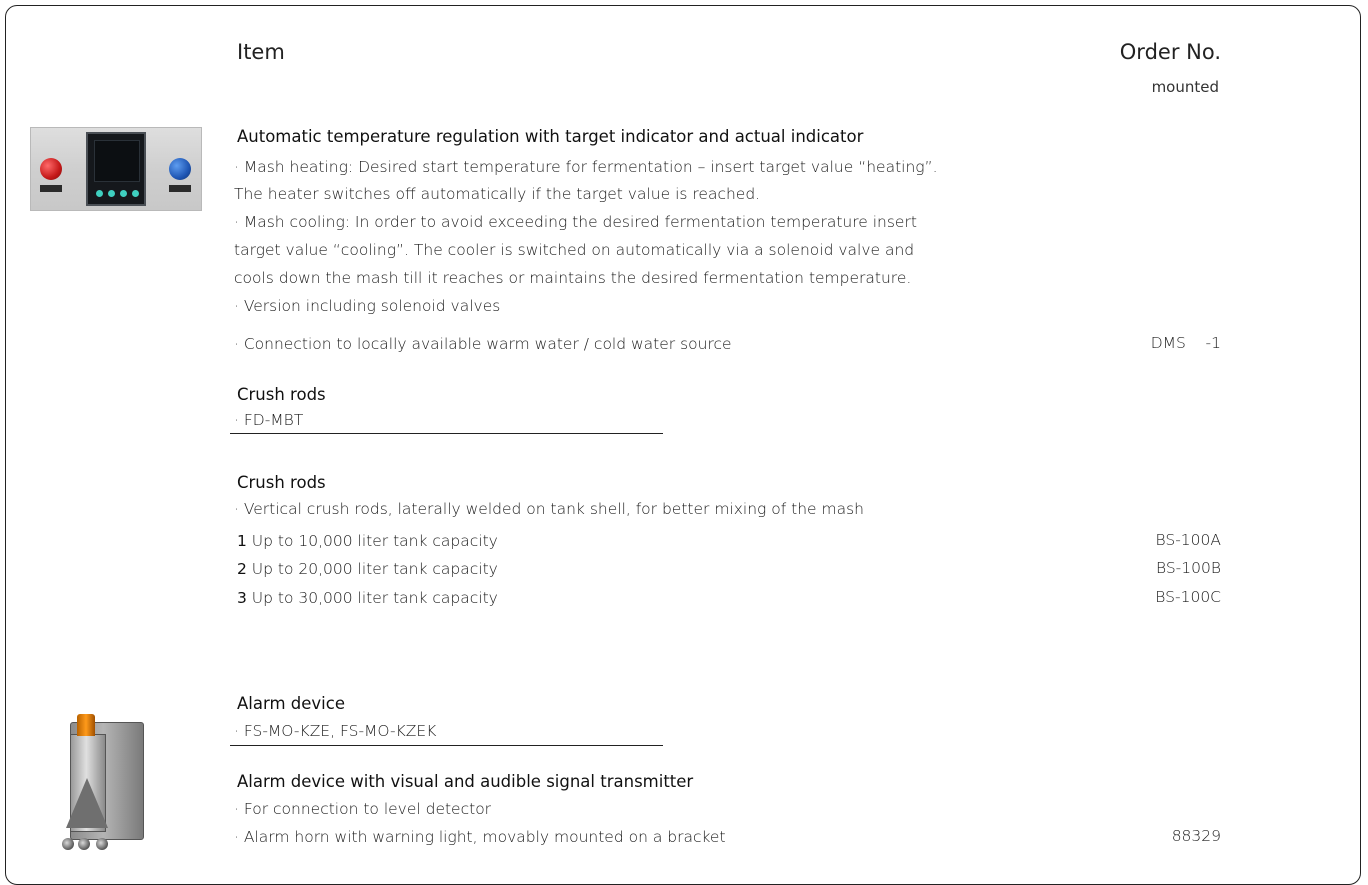 The width and height of the screenshot is (1368, 885). What do you see at coordinates (117, 161) in the screenshot?
I see `controller-screen` at bounding box center [117, 161].